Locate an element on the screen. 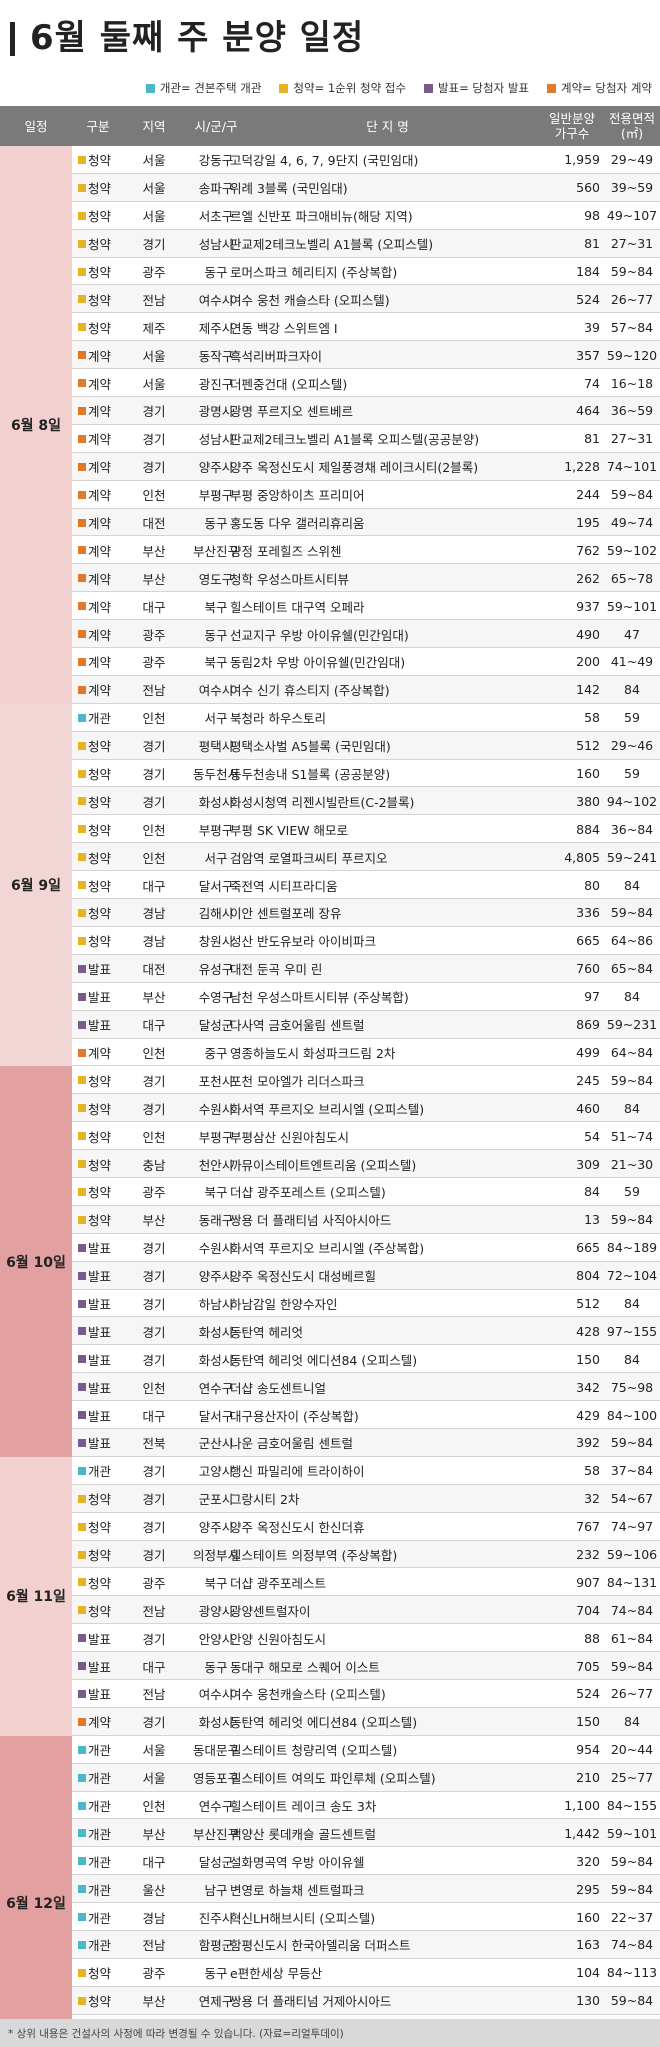 The width and height of the screenshot is (660, 2047). row-region: 전남 is located at coordinates (154, 1946).